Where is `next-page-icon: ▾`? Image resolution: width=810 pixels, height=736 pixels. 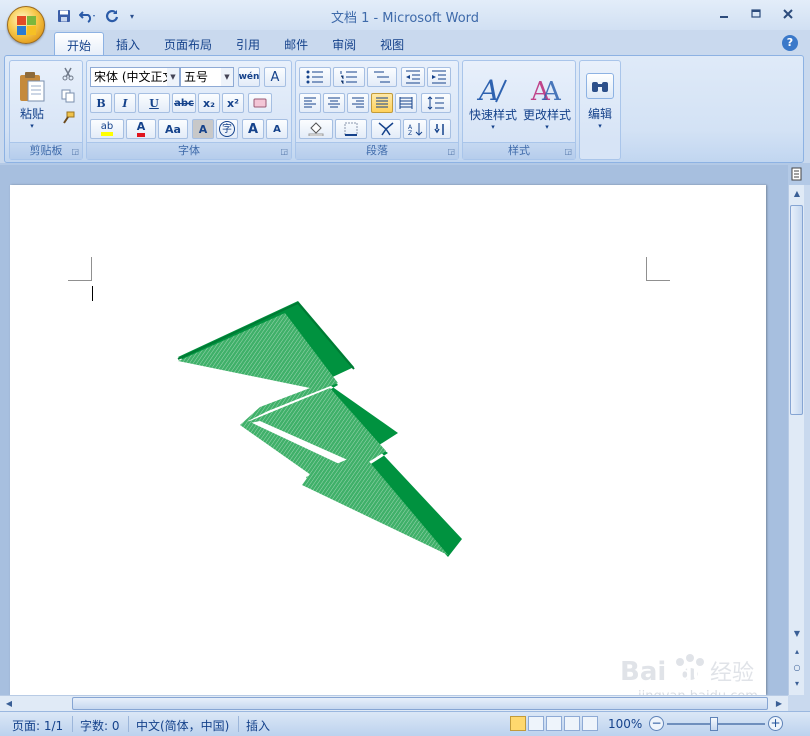 next-page-icon: ▾ is located at coordinates (797, 684).